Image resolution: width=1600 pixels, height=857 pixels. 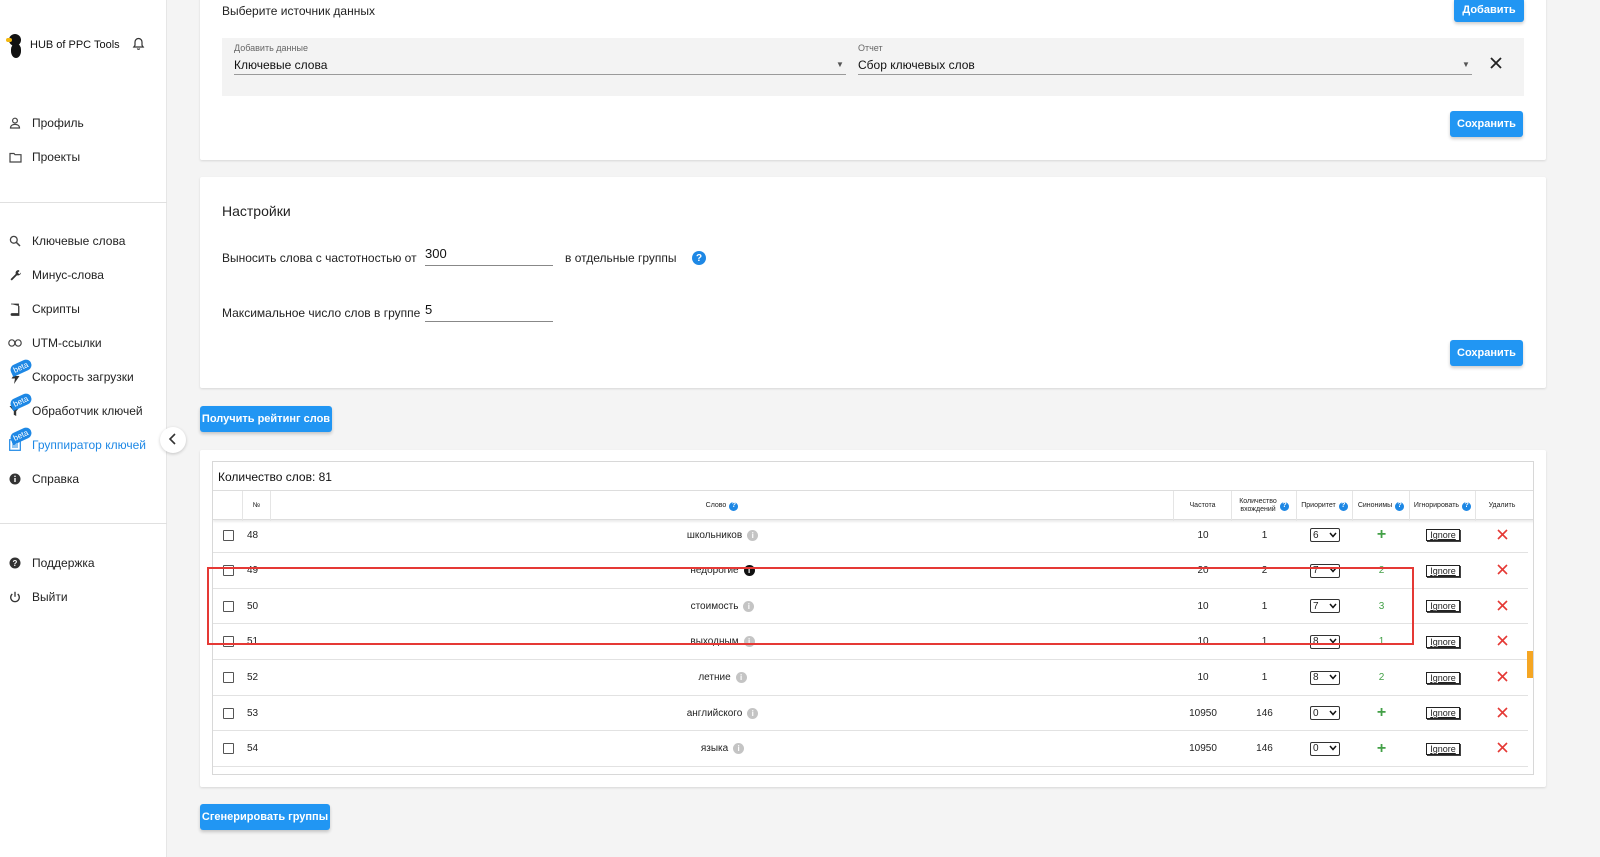 What do you see at coordinates (280, 65) in the screenshot?
I see `data-select-value: Ключевые слова` at bounding box center [280, 65].